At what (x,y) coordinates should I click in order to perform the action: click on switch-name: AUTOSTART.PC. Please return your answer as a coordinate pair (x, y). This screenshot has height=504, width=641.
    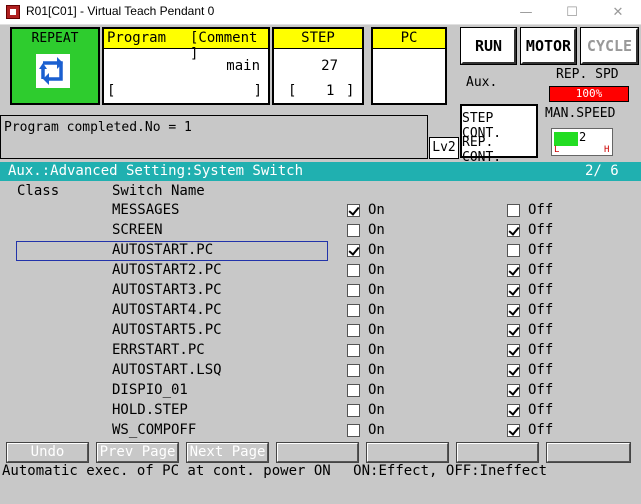
    Looking at the image, I should click on (163, 250).